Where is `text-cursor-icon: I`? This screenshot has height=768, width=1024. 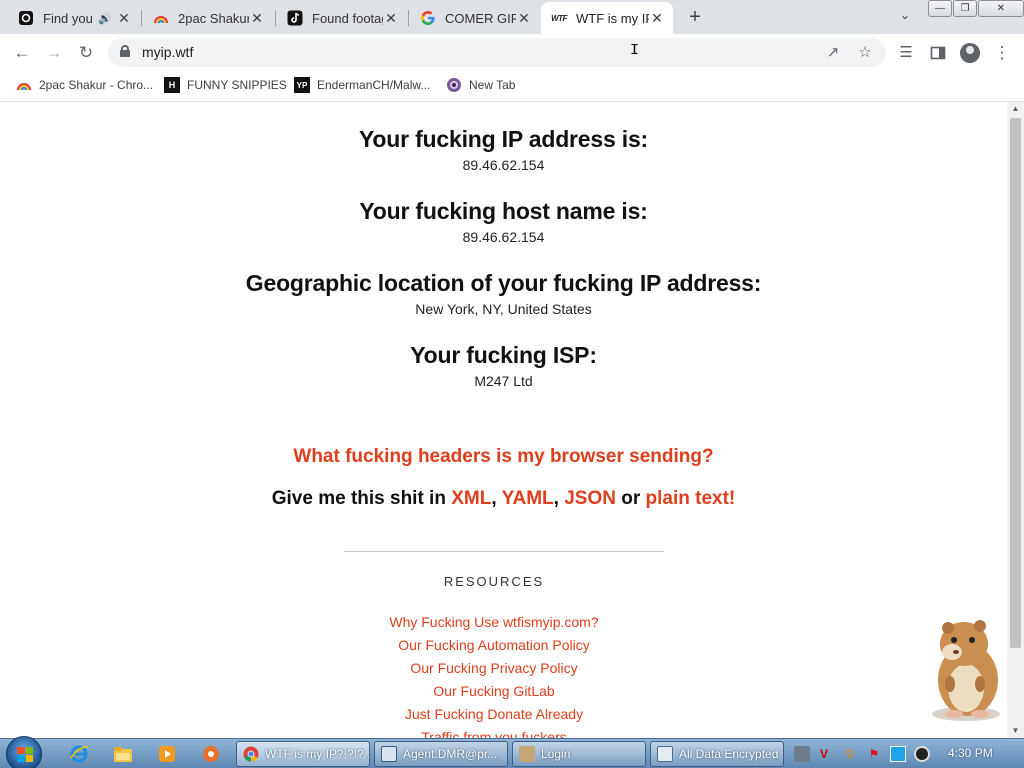
text-cursor-icon: I is located at coordinates (635, 50).